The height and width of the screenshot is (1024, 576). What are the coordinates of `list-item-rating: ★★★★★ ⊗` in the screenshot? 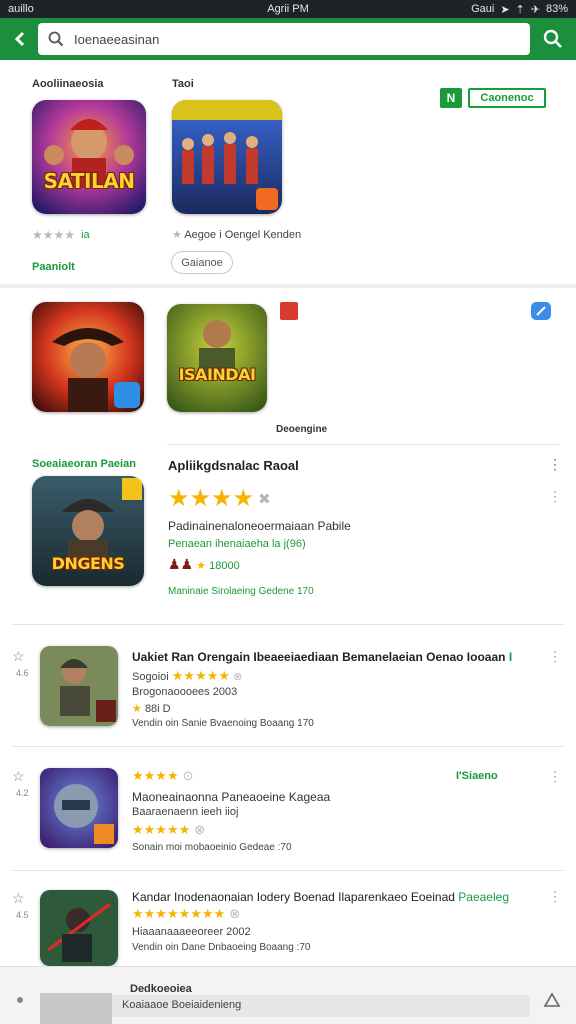 It's located at (168, 830).